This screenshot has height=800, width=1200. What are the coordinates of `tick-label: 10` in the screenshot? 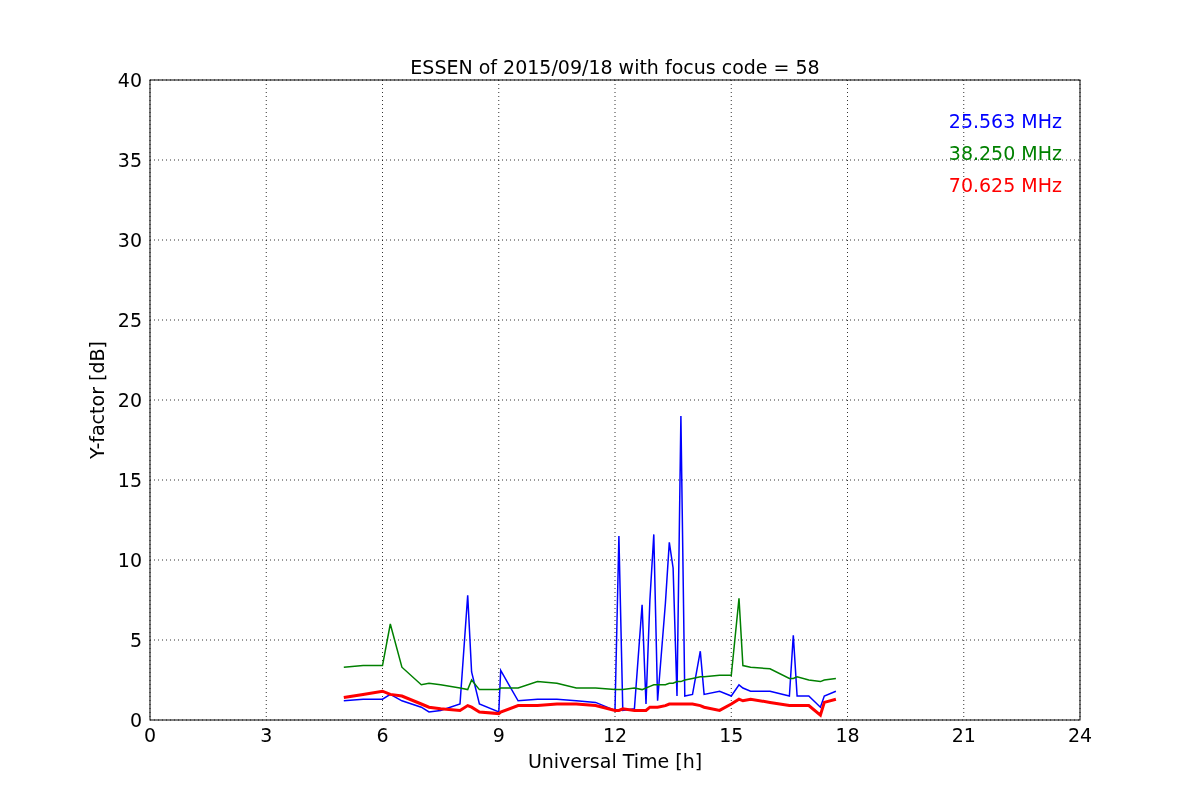 It's located at (129, 560).